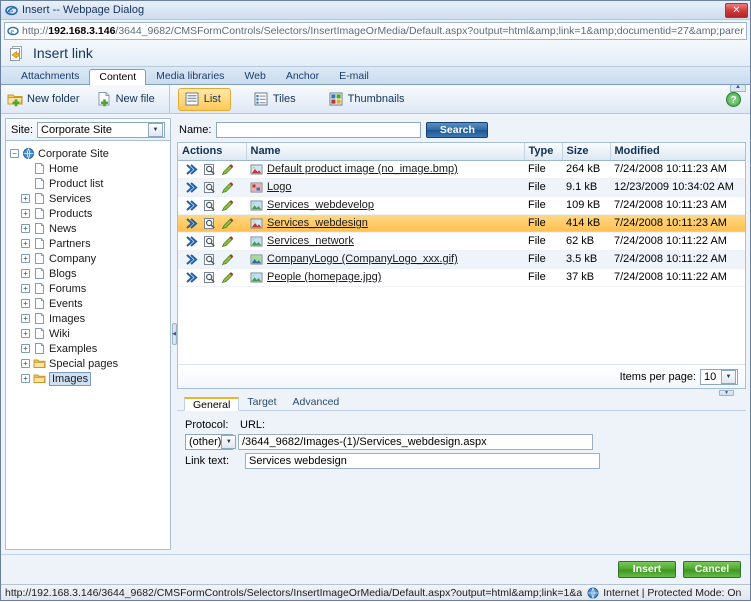 The height and width of the screenshot is (602, 751). I want to click on horizontal-splitter-grip: ▼, so click(726, 392).